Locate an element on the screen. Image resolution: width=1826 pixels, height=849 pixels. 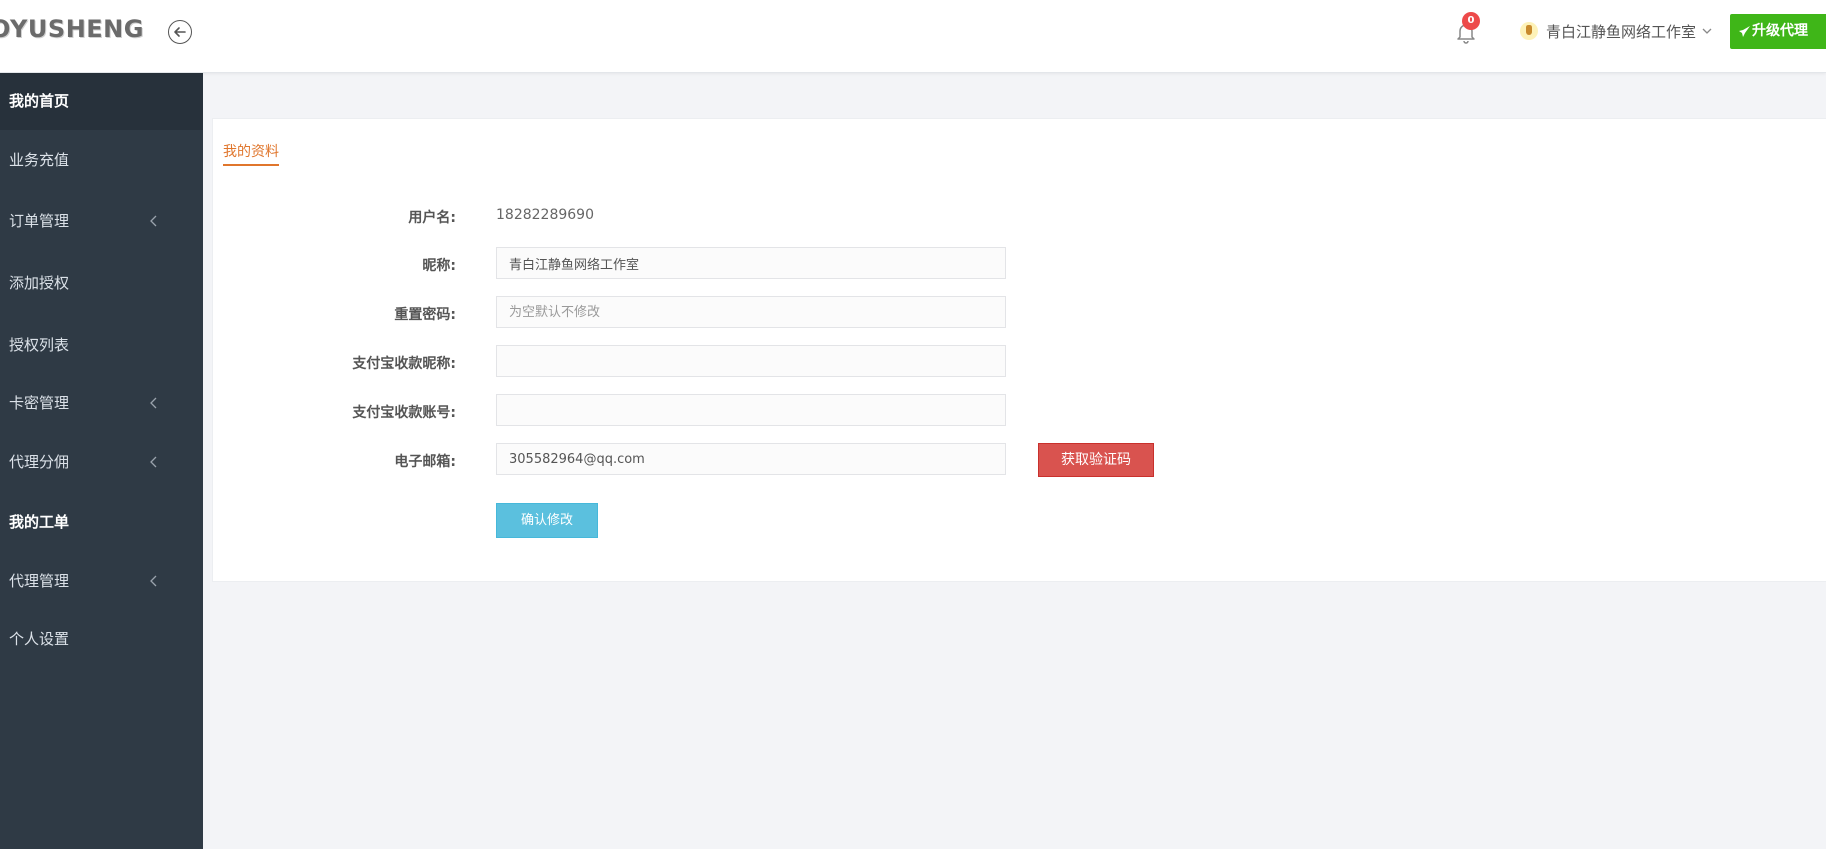
sidebar-item-home: 我的首页 is located at coordinates (101, 101).